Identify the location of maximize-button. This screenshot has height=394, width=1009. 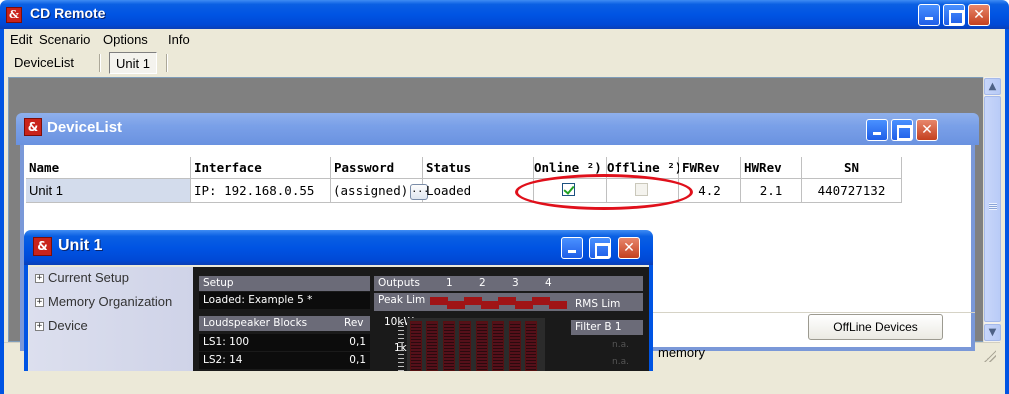
(954, 15).